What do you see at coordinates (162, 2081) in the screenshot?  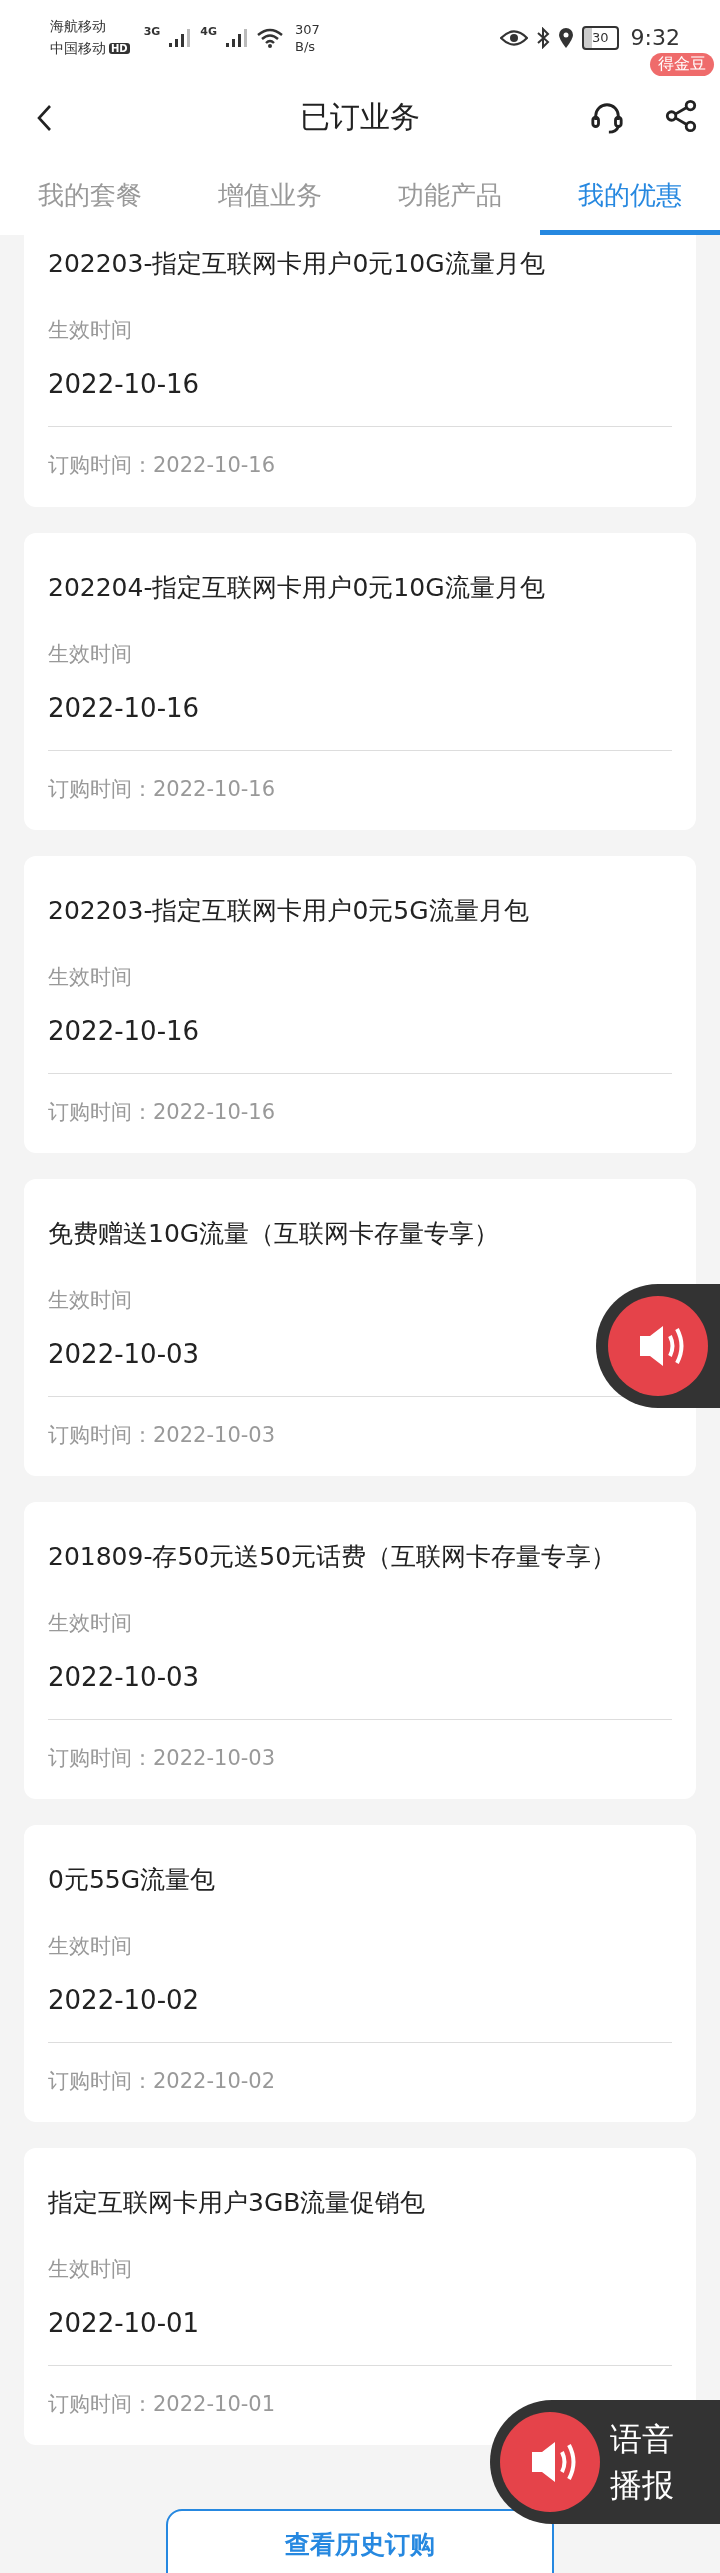 I see `order-time: 订购时间：2022-10-02` at bounding box center [162, 2081].